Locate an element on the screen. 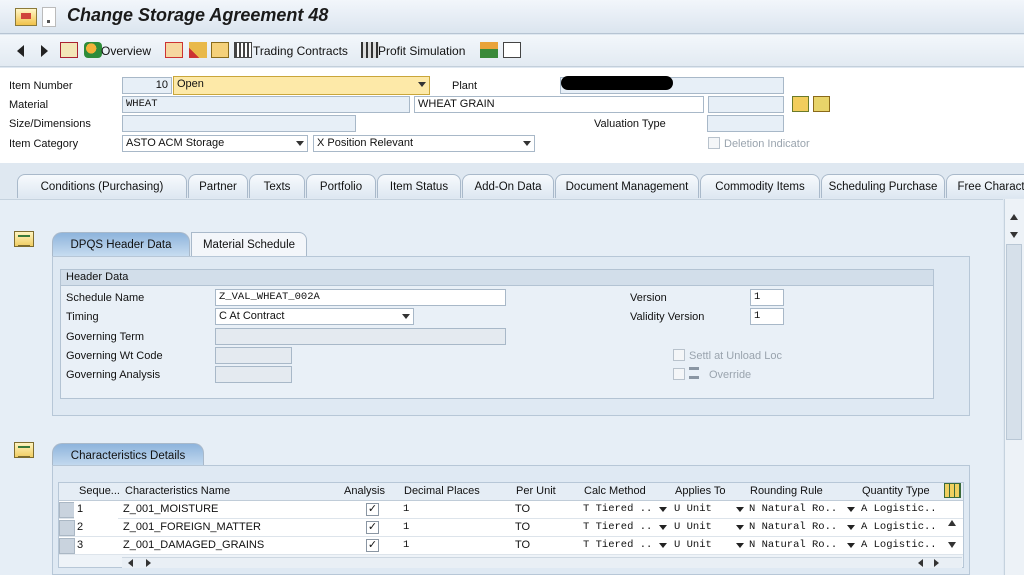 This screenshot has width=1024, height=575. scroll-right-icon is located at coordinates (148, 563).